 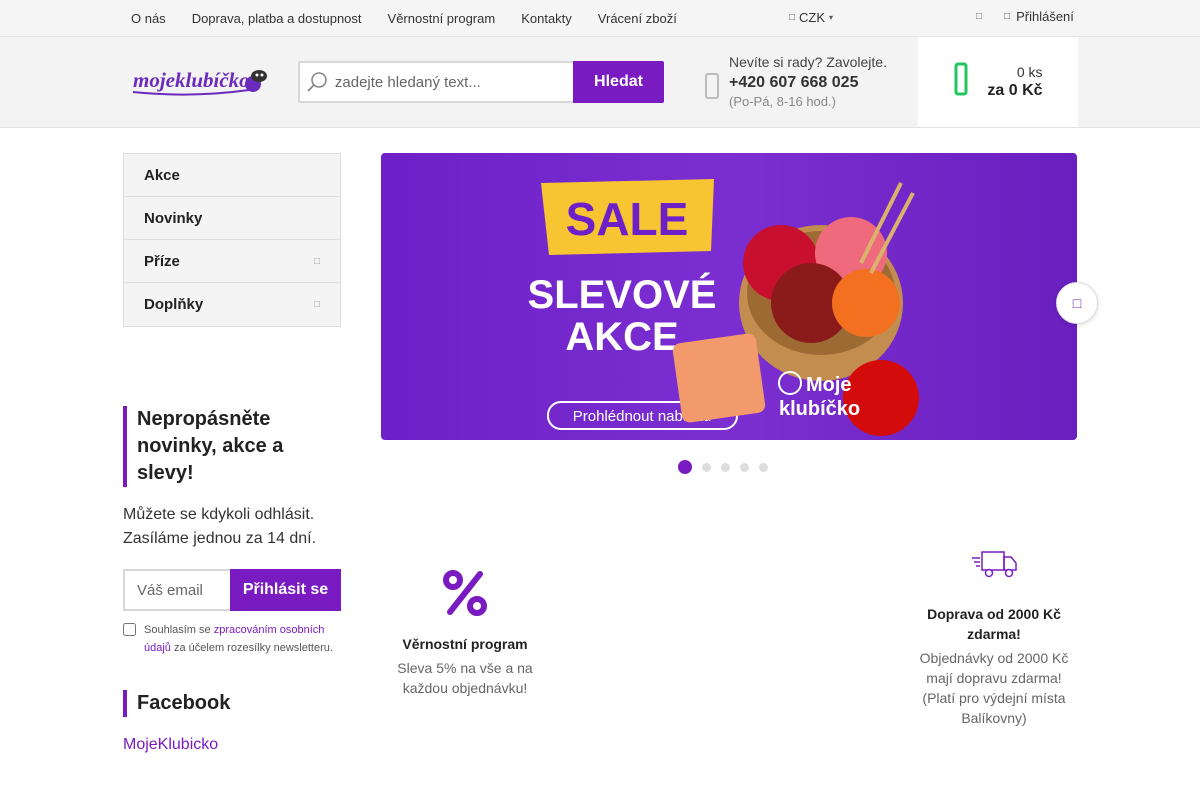 What do you see at coordinates (829, 385) in the screenshot?
I see `banner-brand-line1: Moje` at bounding box center [829, 385].